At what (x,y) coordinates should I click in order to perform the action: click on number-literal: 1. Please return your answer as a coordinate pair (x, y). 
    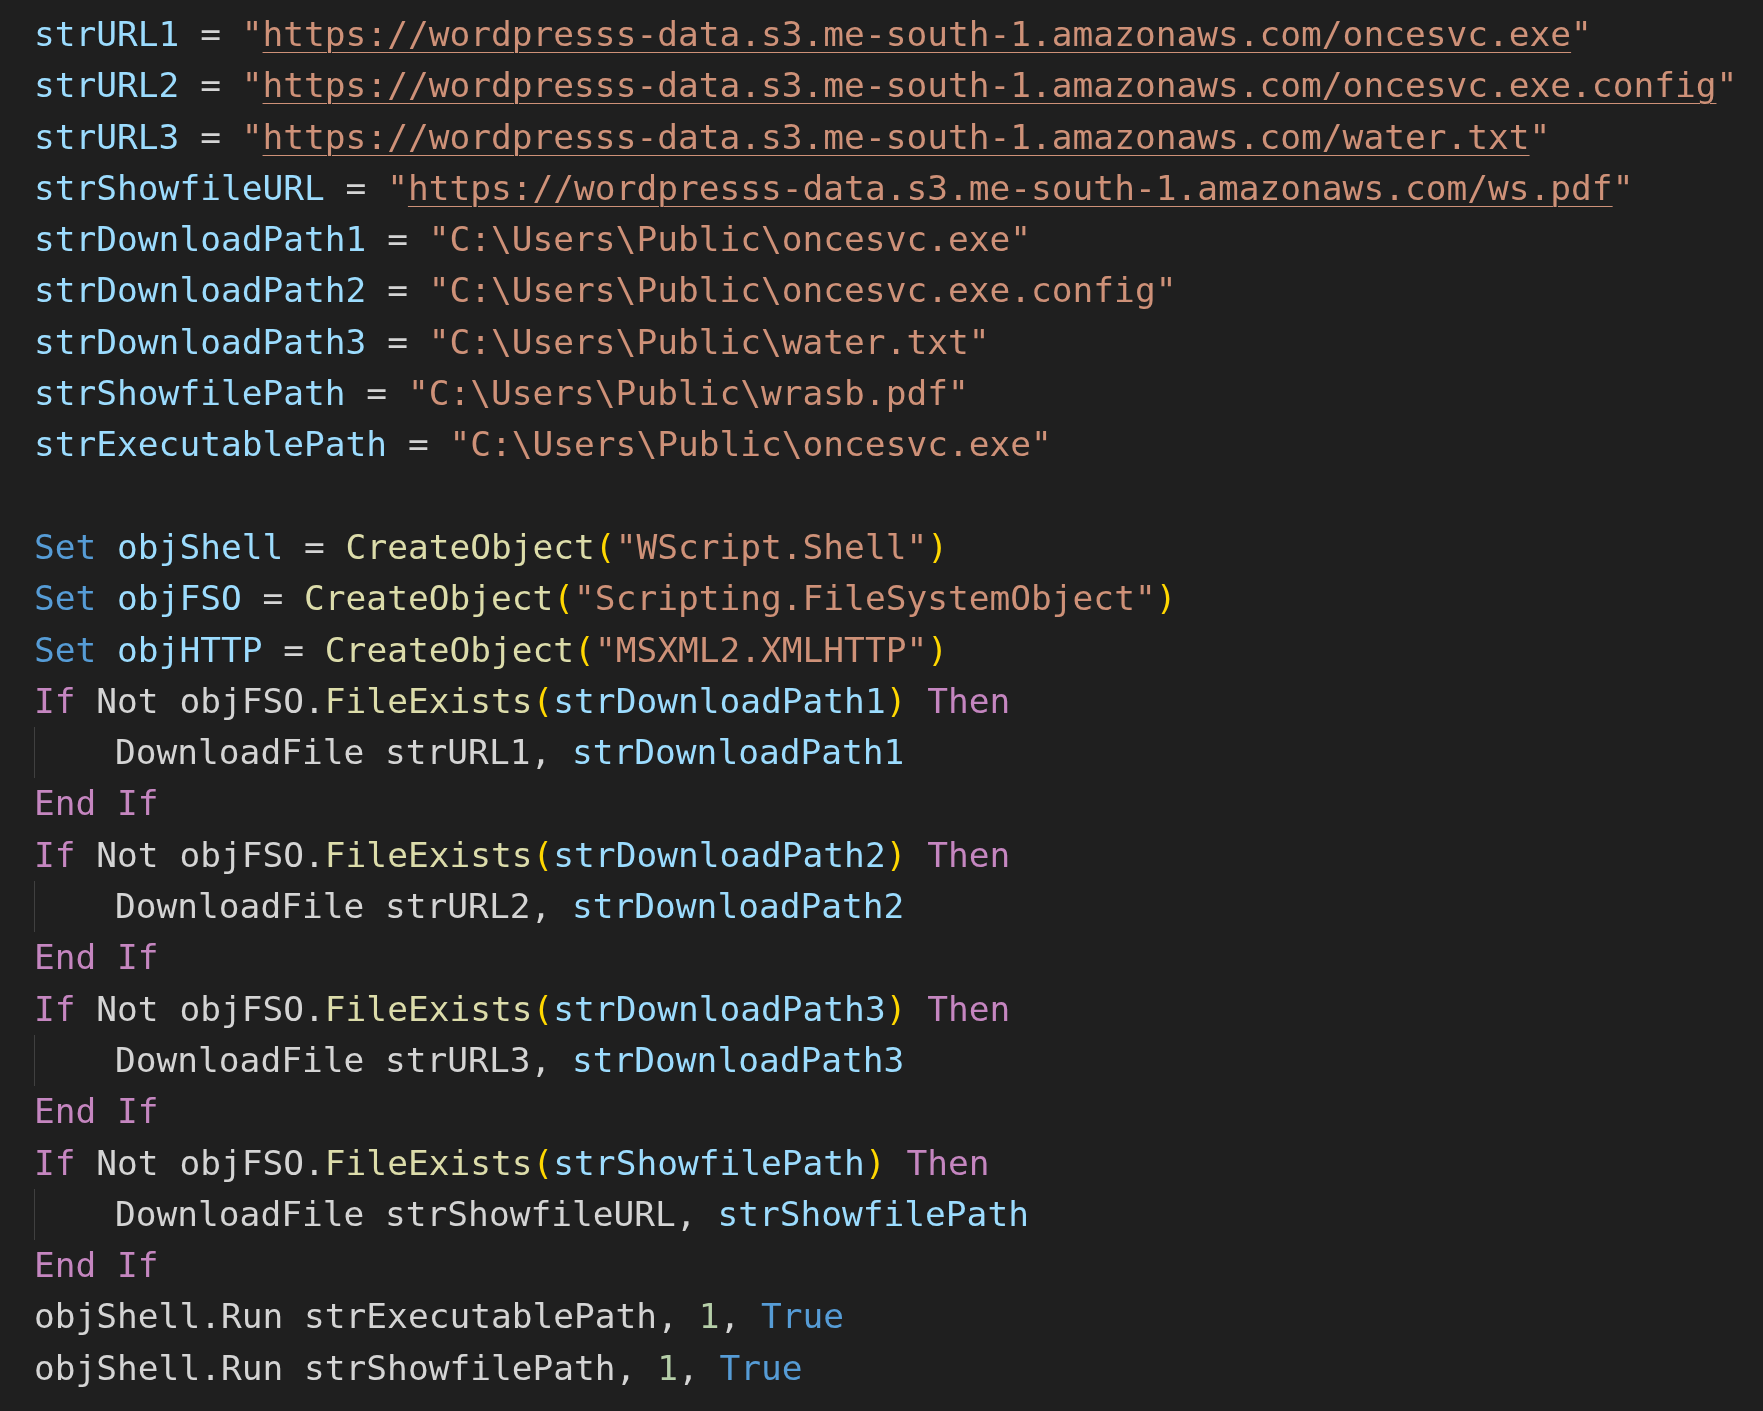
    Looking at the image, I should click on (709, 1316).